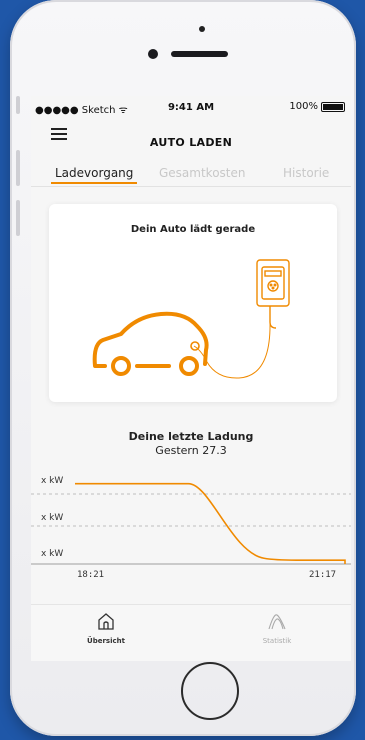 The height and width of the screenshot is (740, 365). Describe the element at coordinates (191, 107) in the screenshot. I see `status-bar: ●●●●● Sketch ᯤ 9:41 AM 100%` at that location.